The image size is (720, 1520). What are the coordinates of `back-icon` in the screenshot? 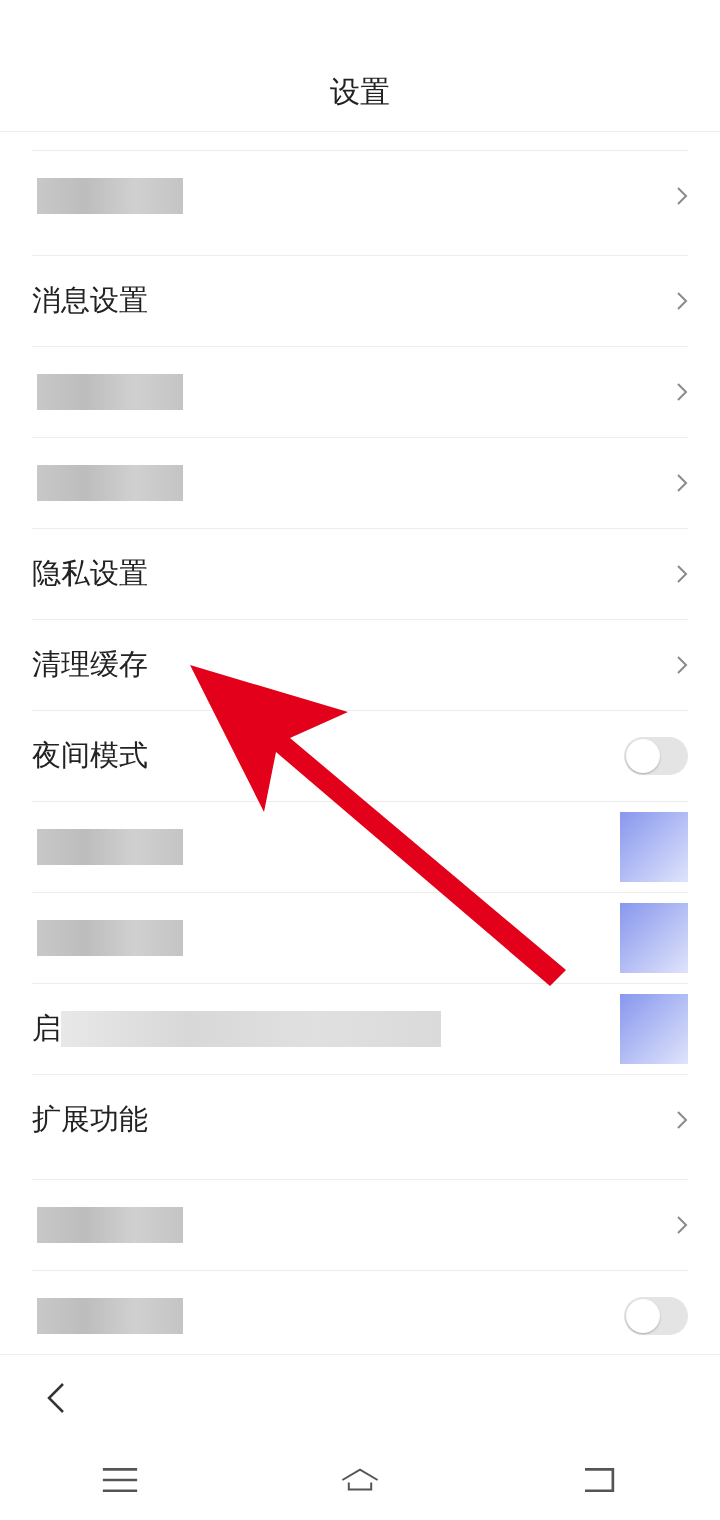 It's located at (56, 1397).